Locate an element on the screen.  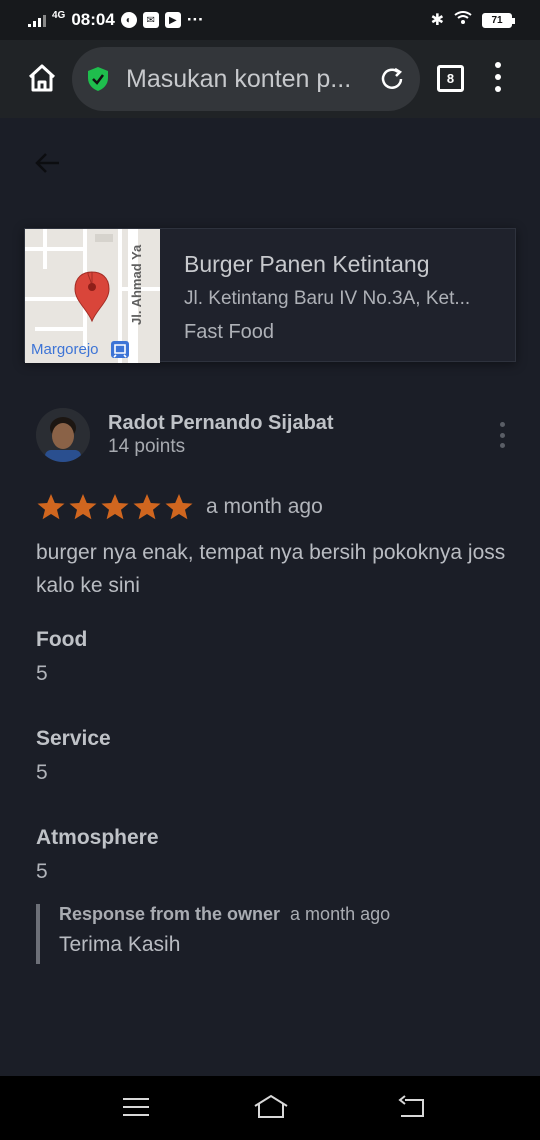
status-bar: 4G 08:04 ◐ ✉ ▶ ··· ✱ 71 is located at coordinates (270, 20).